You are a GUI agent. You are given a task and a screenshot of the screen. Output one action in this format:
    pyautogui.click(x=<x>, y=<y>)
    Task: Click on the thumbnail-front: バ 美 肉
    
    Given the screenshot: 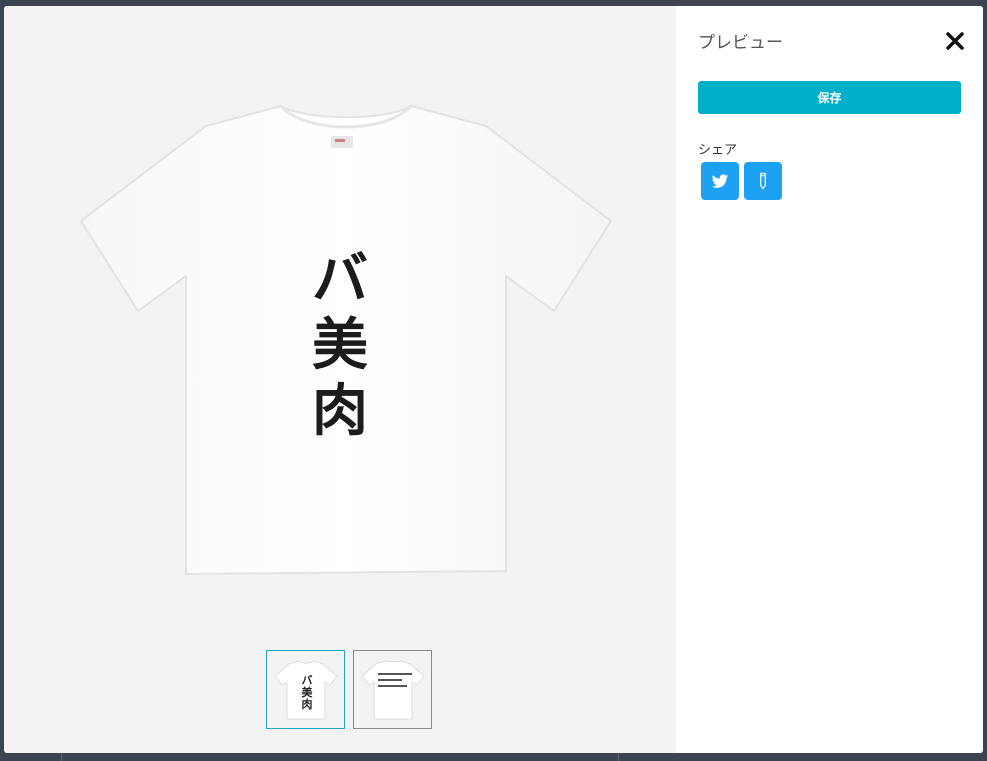 What is the action you would take?
    pyautogui.click(x=305, y=689)
    